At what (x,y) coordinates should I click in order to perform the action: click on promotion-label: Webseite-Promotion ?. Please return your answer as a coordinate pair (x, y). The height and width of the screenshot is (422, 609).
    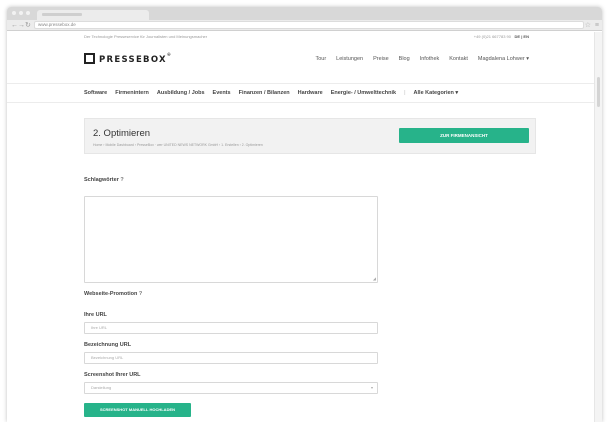
    Looking at the image, I should click on (113, 294).